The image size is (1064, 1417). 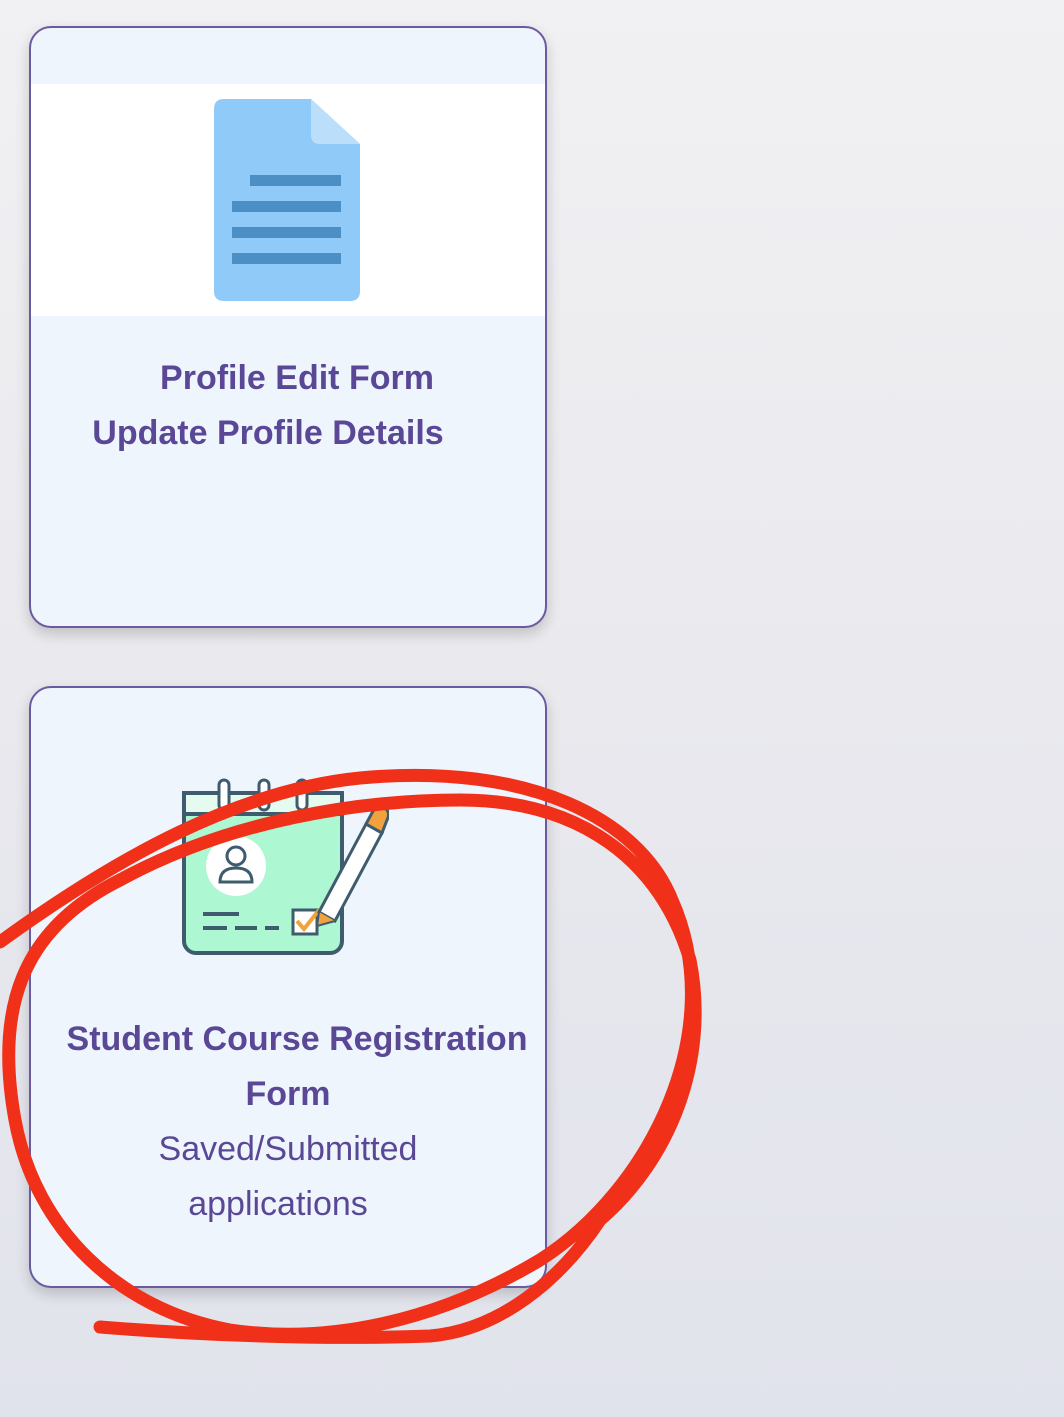 What do you see at coordinates (288, 1094) in the screenshot?
I see `card-title-line2: Form` at bounding box center [288, 1094].